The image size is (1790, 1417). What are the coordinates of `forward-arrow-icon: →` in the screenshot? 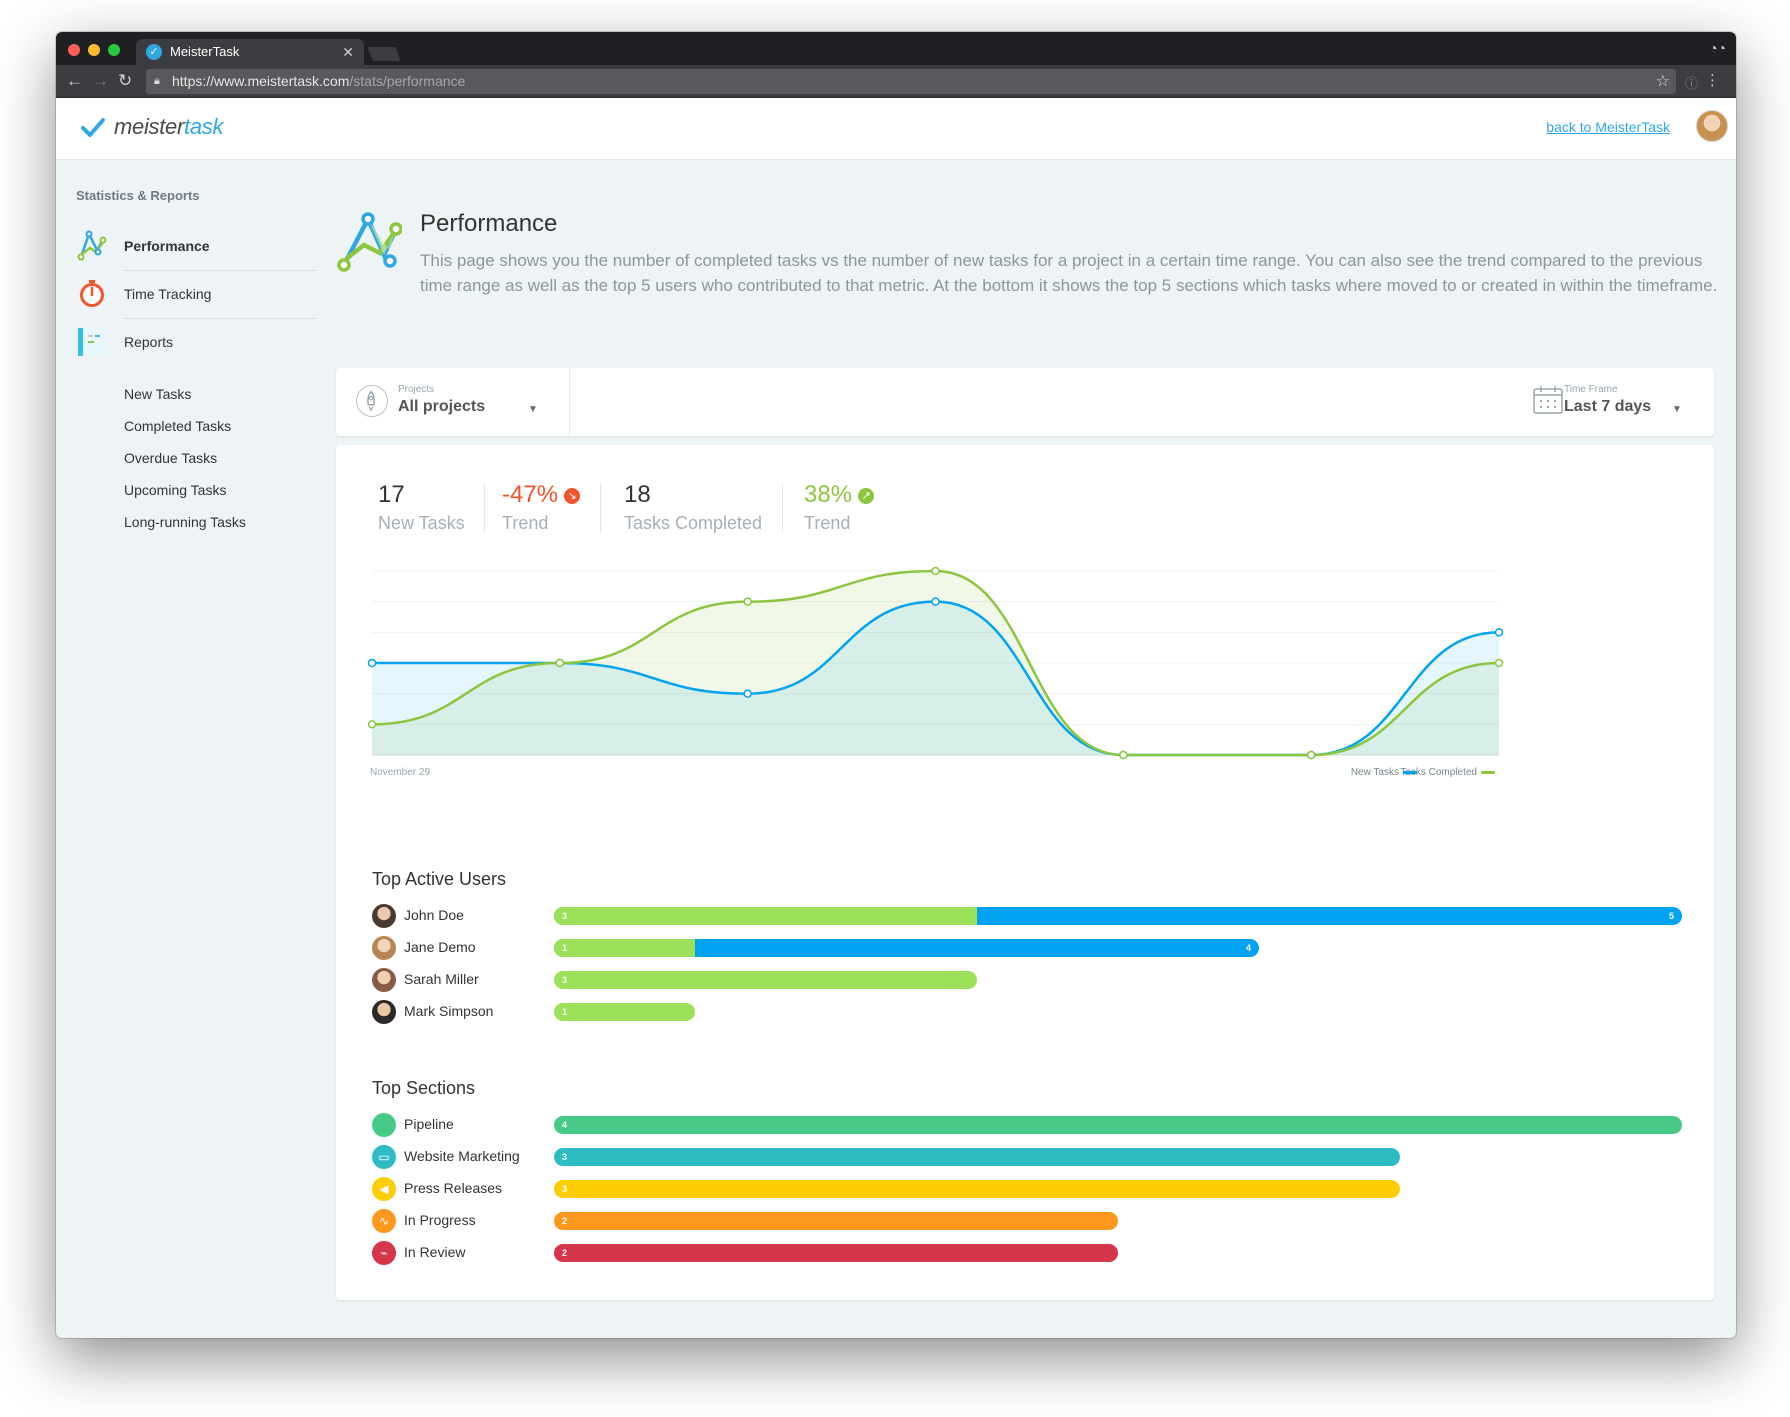 It's located at (100, 81).